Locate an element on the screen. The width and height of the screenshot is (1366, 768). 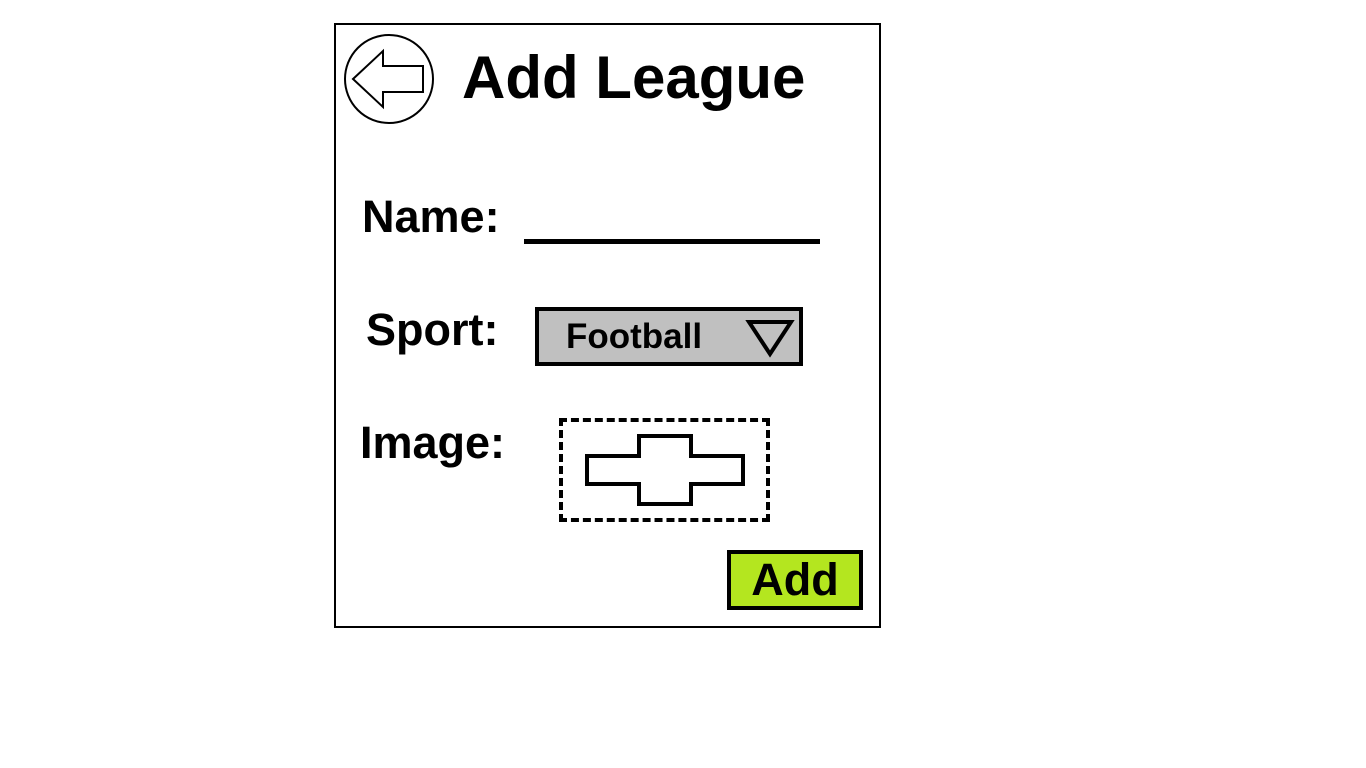
page-title: Add League is located at coordinates (634, 77).